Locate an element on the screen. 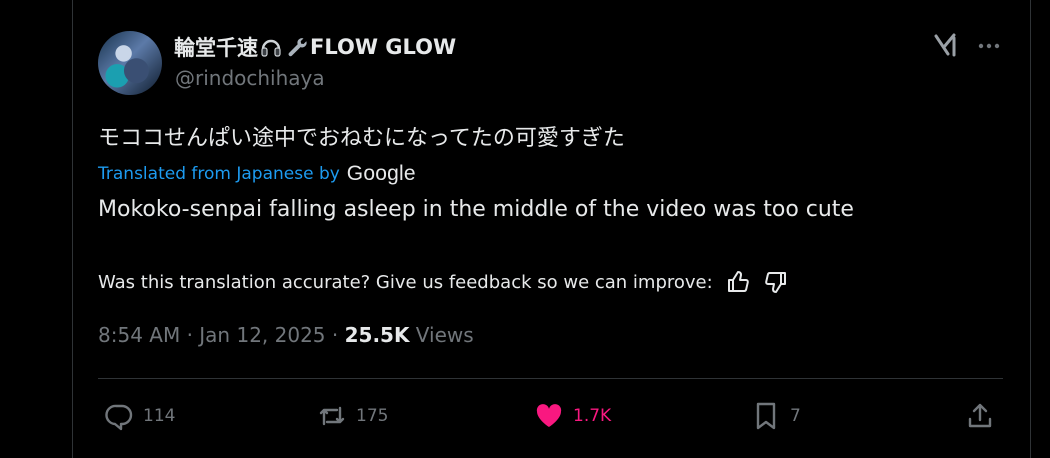 Image resolution: width=1050 pixels, height=458 pixels. timestamp: 8:54 AM · Jan 12, 2025 · is located at coordinates (221, 335).